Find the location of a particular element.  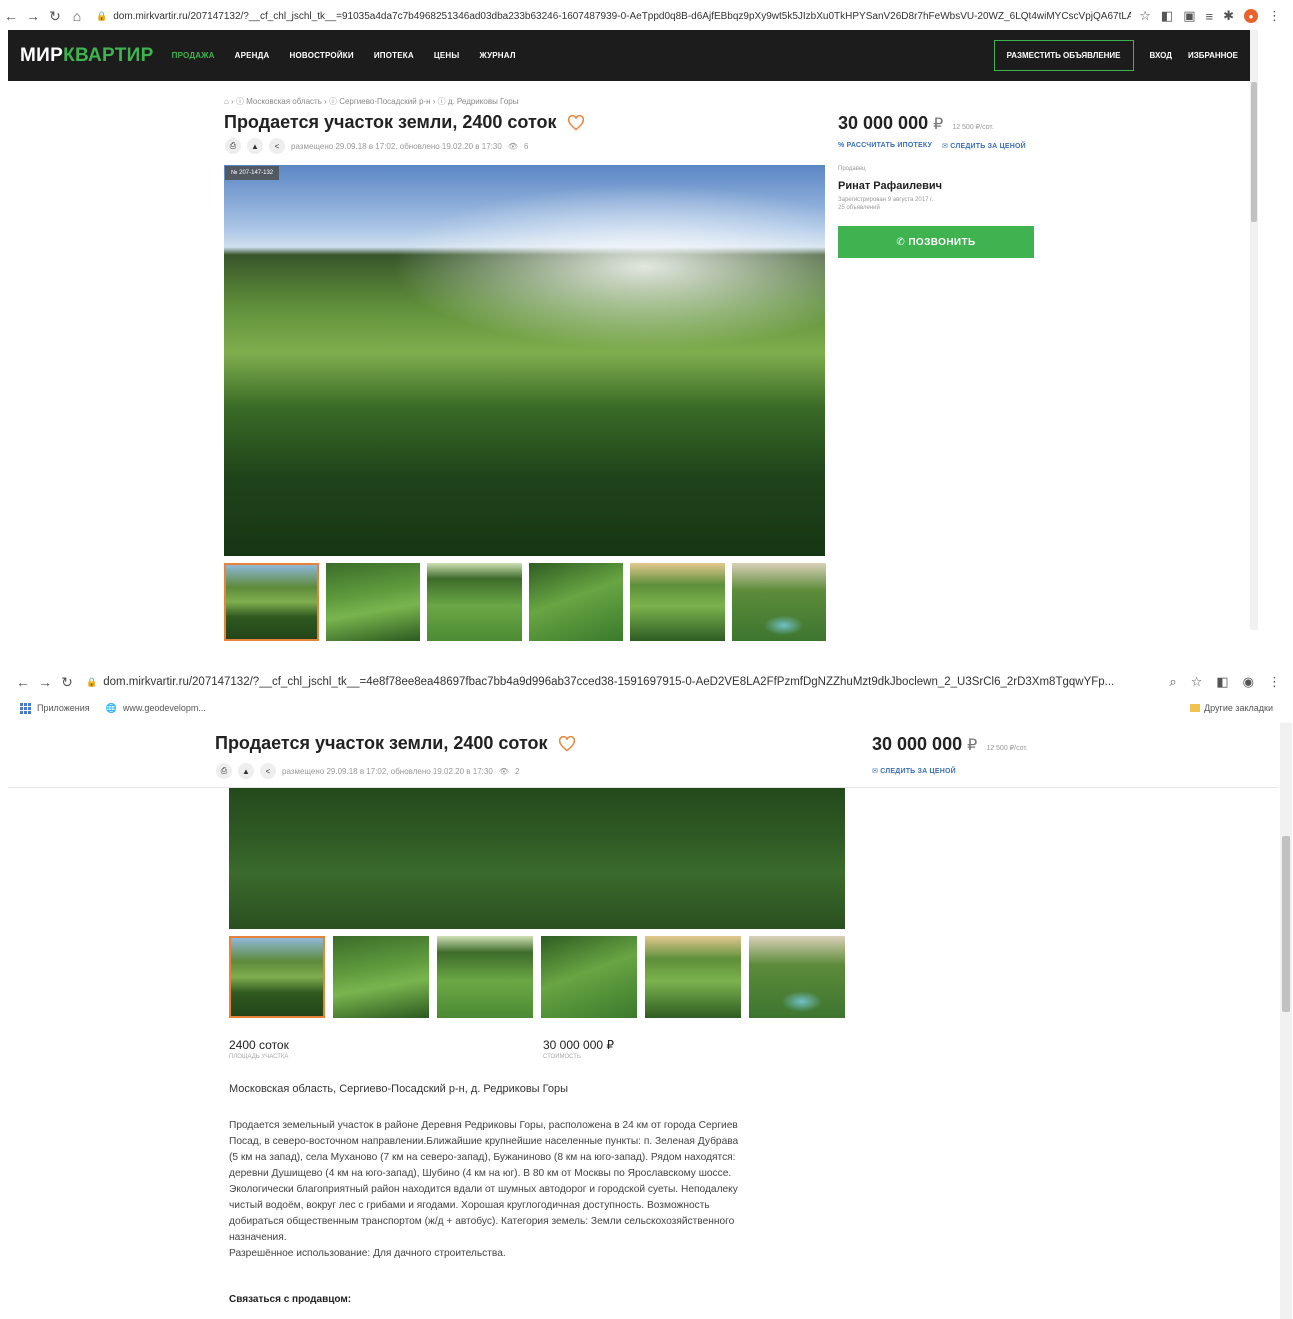

listing-title: Продается участок земли, 2400 соток is located at coordinates (404, 122).